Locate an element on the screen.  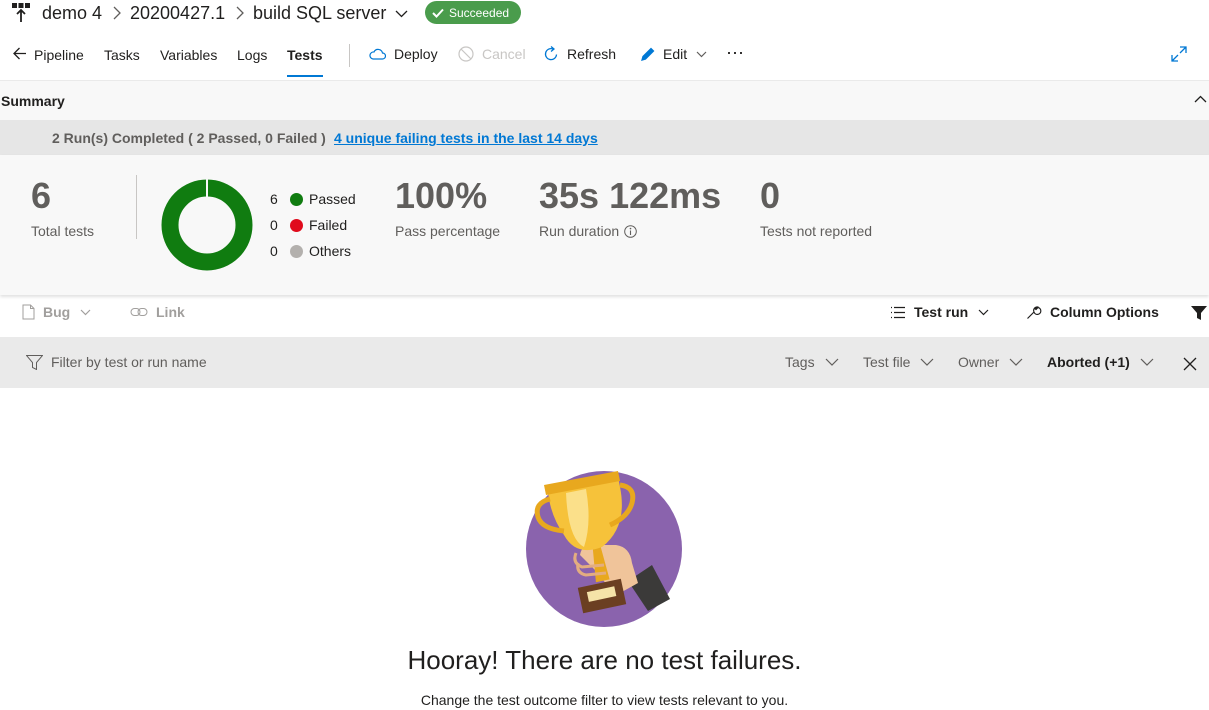
deploy-button: Deploy is located at coordinates (403, 54).